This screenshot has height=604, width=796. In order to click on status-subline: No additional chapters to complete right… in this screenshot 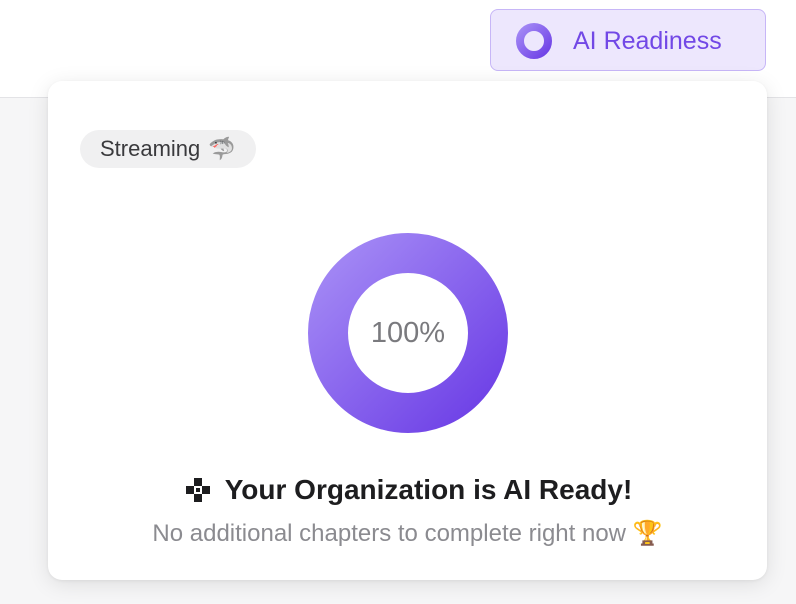, I will do `click(407, 533)`.